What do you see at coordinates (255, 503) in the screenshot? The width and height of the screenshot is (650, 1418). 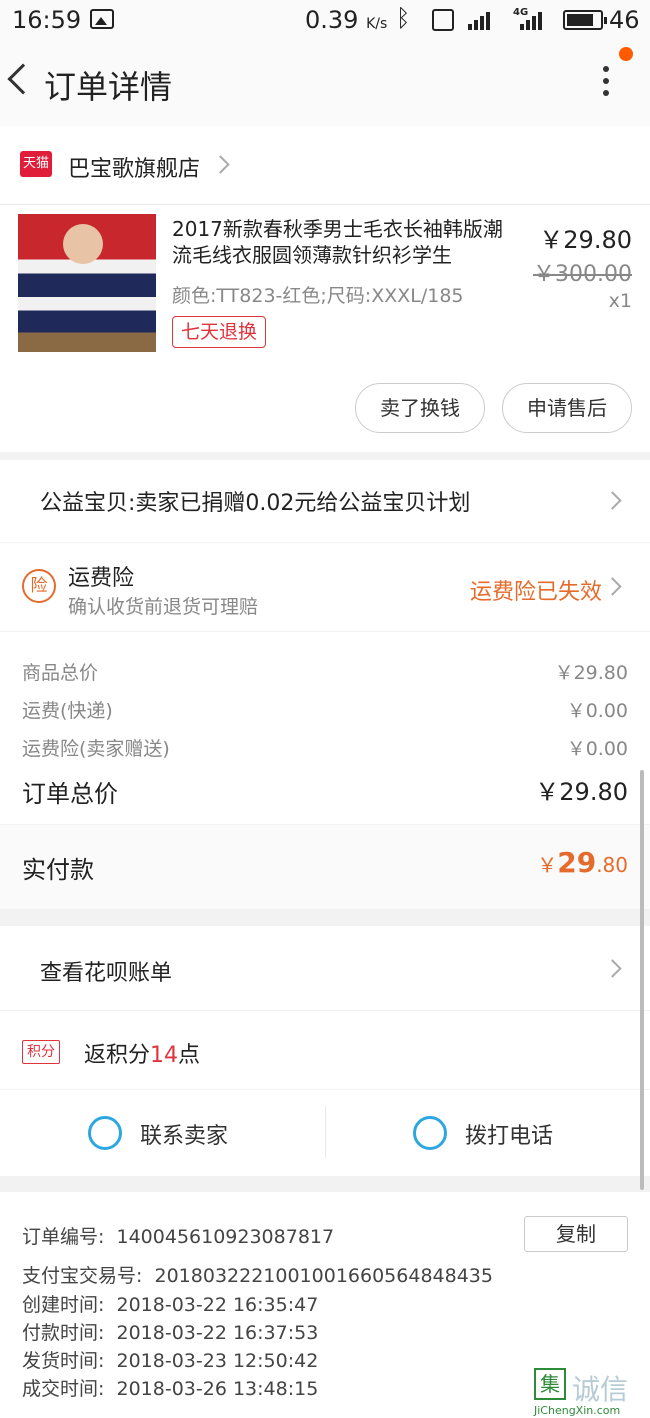 I see `charity-text: 公益宝贝:卖家已捐赠0.02元给公益宝贝计划` at bounding box center [255, 503].